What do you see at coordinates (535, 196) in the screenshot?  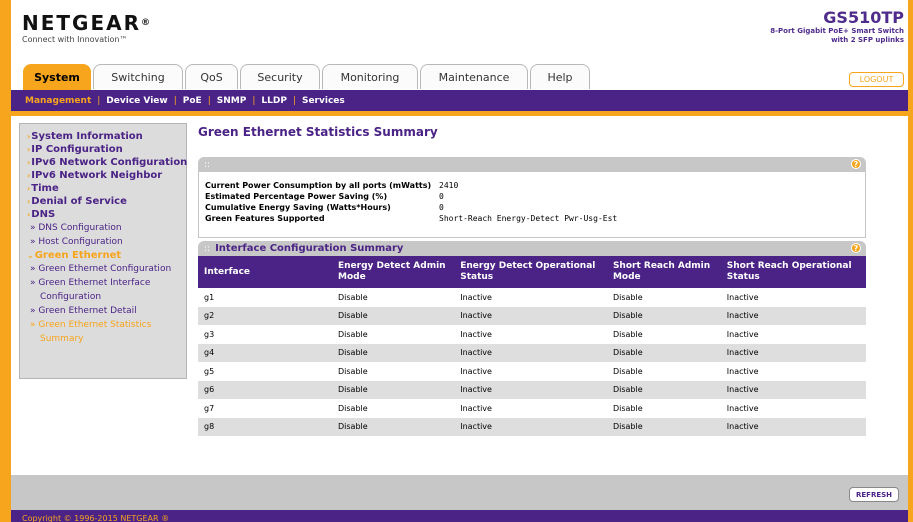 I see `stat-row: Estimated Percentage Power Saving (%) 0` at bounding box center [535, 196].